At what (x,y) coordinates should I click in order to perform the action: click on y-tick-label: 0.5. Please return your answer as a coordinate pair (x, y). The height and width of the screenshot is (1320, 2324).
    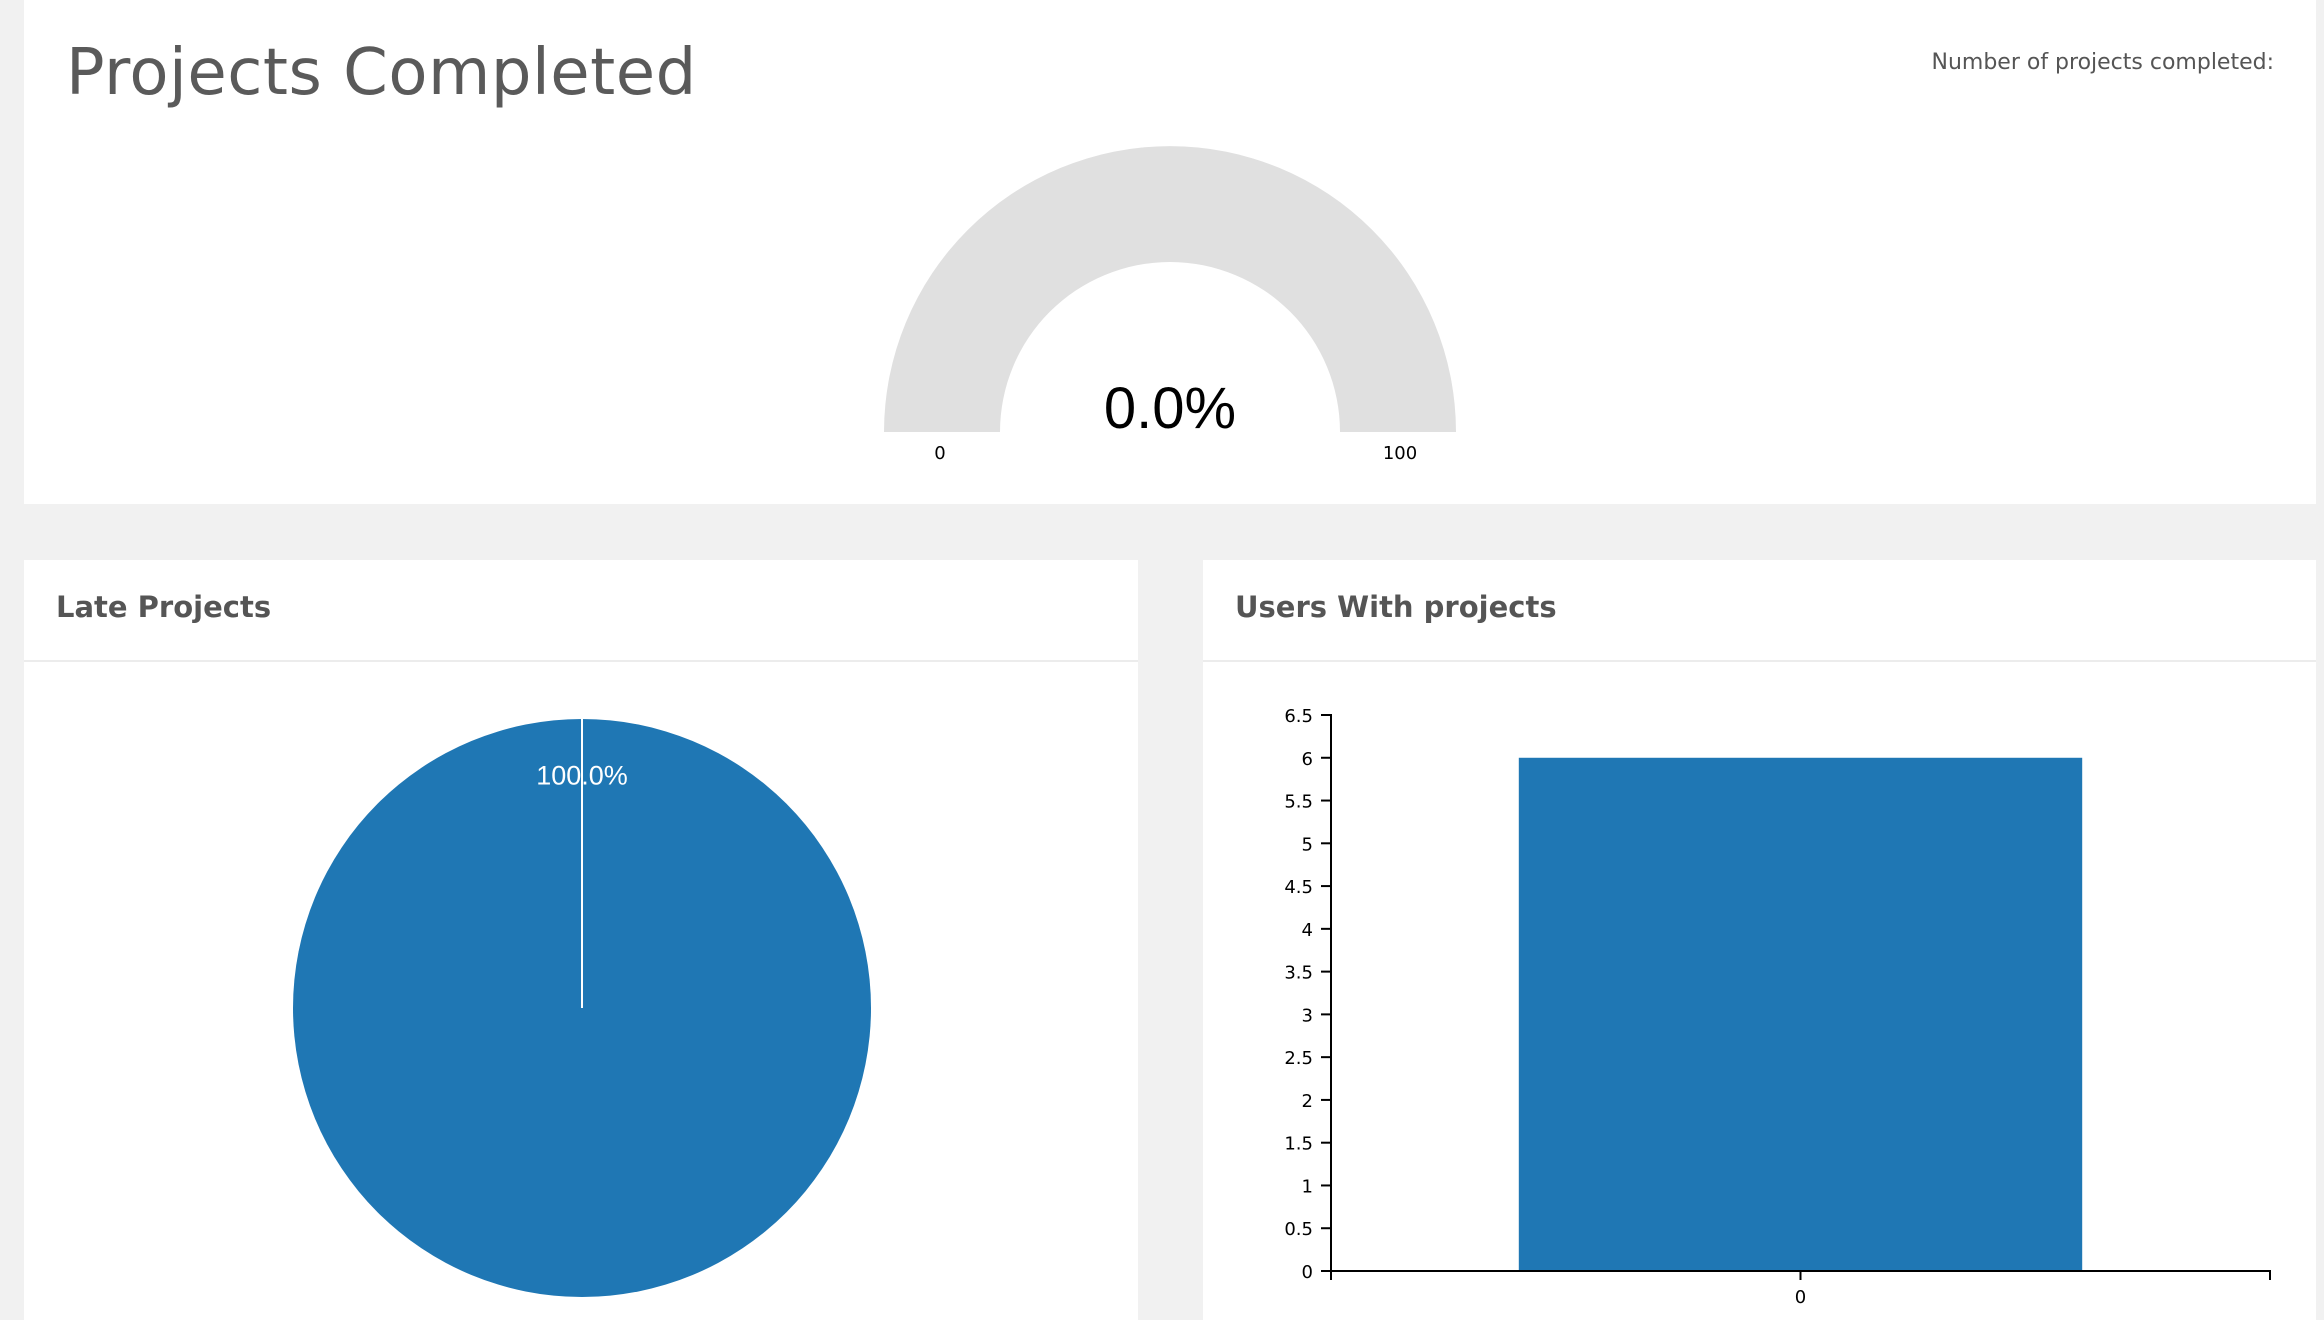
    Looking at the image, I should click on (1298, 1229).